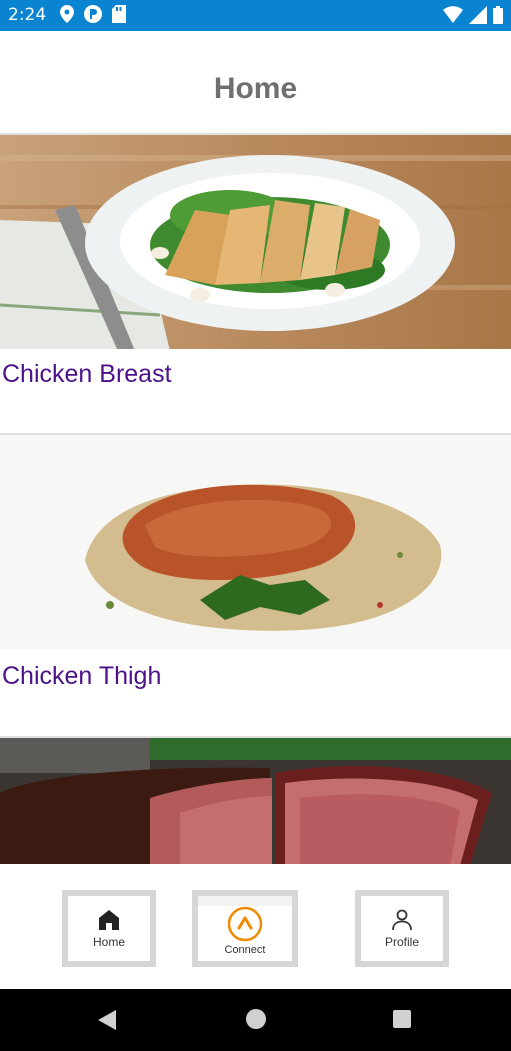 The width and height of the screenshot is (511, 1051). Describe the element at coordinates (67, 14) in the screenshot. I see `location-icon` at that location.